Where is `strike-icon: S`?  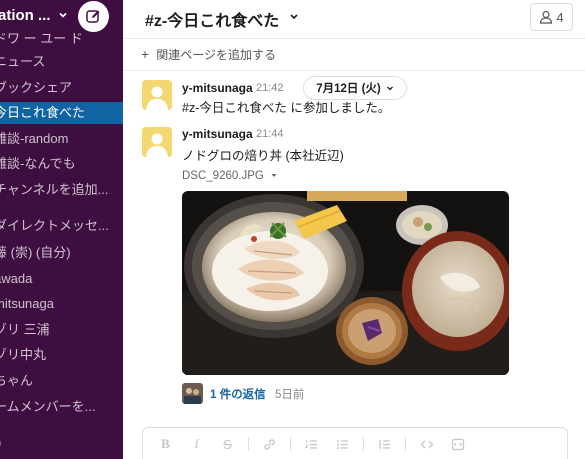
strike-icon: S is located at coordinates (227, 444).